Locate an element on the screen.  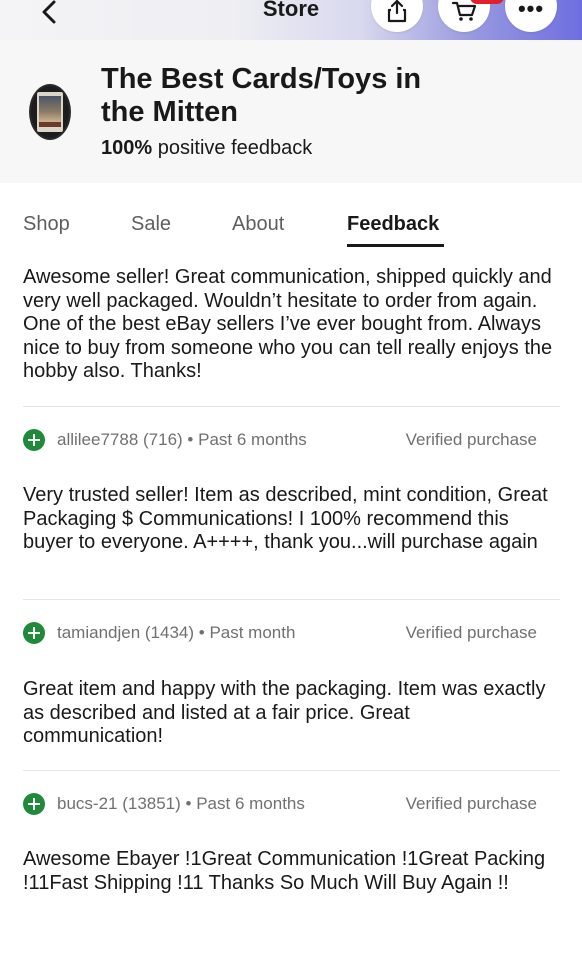
cart-count-badge is located at coordinates (487, 2).